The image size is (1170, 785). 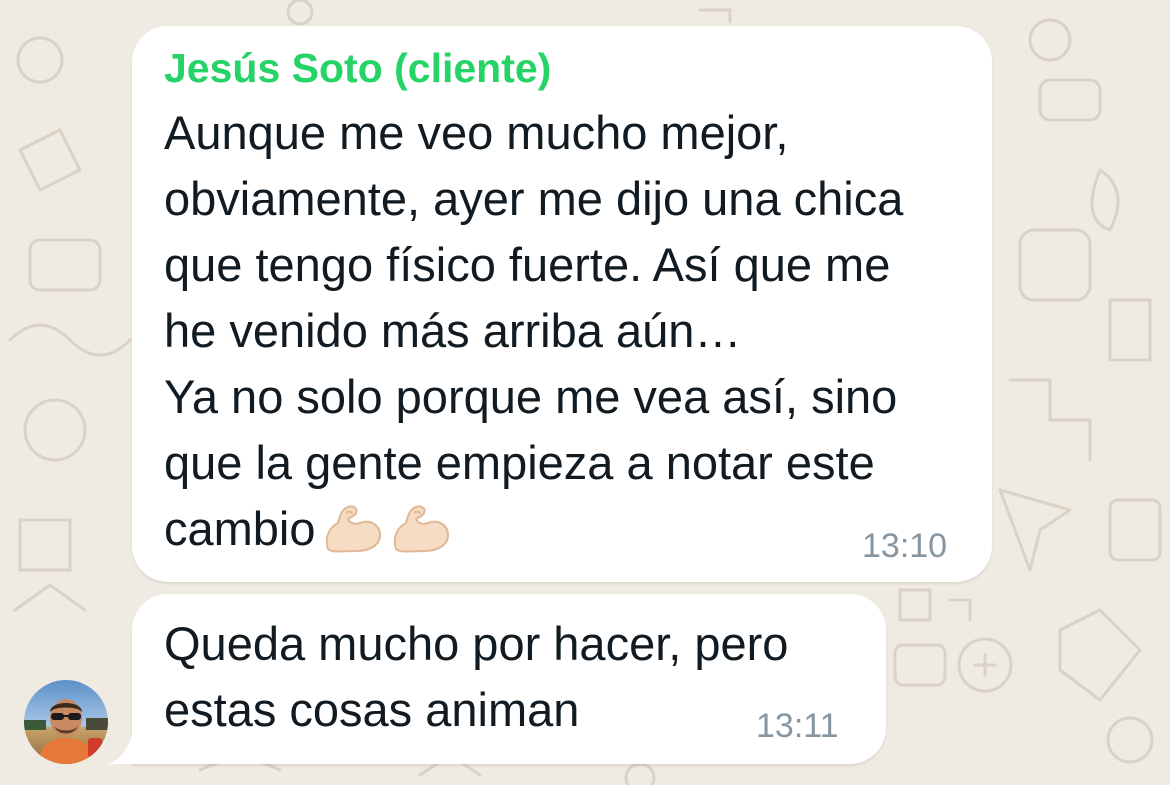 What do you see at coordinates (534, 198) in the screenshot?
I see `message-line: obviamente, ayer me dijo una chica` at bounding box center [534, 198].